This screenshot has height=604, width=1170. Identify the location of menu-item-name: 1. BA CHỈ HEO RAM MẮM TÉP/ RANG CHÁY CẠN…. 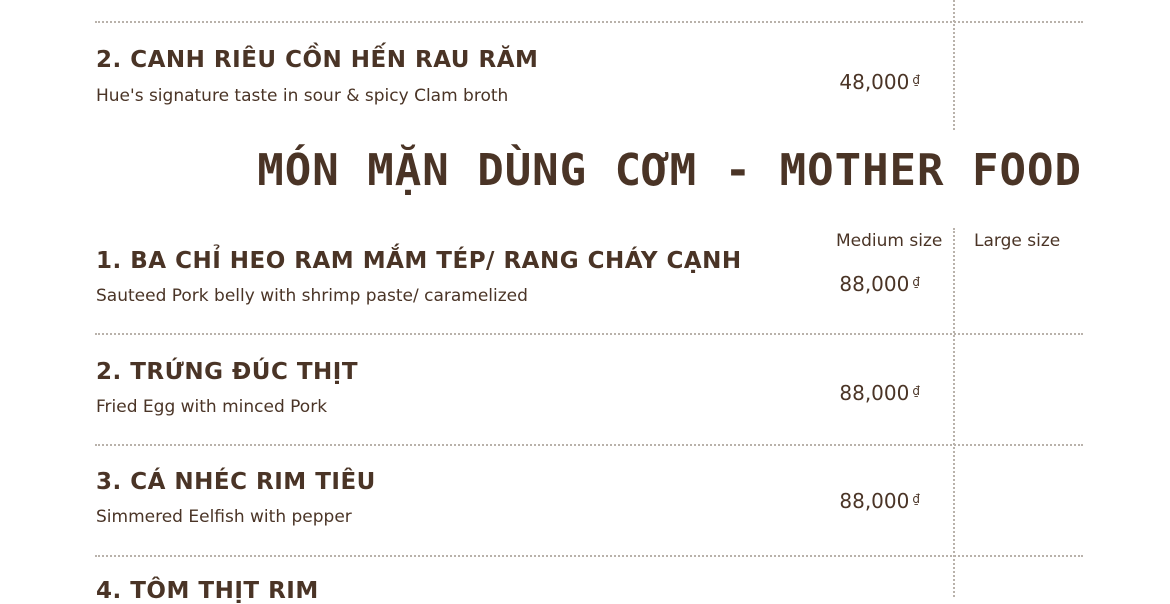
(419, 261).